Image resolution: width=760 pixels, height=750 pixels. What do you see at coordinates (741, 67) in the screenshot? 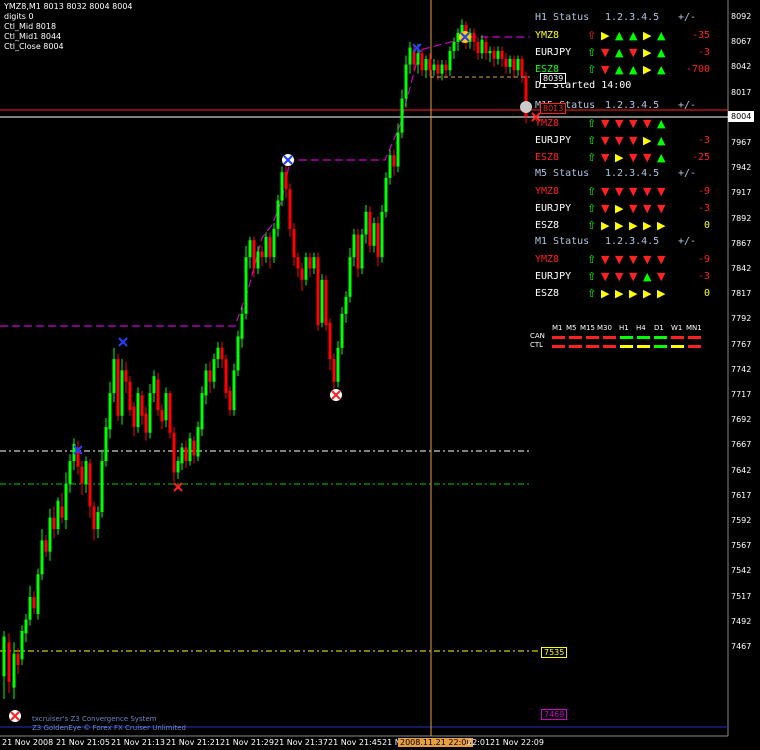
I see `price-tick: 8042` at bounding box center [741, 67].